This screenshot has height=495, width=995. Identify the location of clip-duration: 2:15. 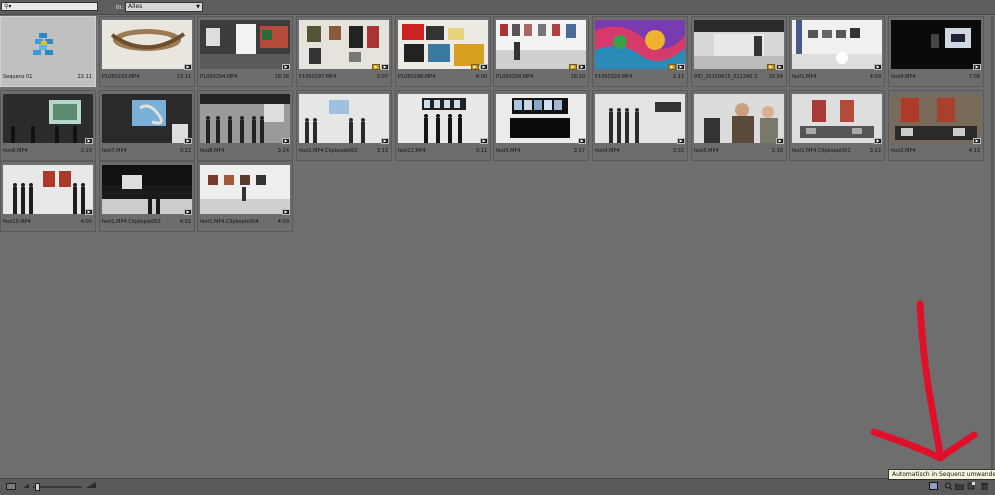
(86, 151).